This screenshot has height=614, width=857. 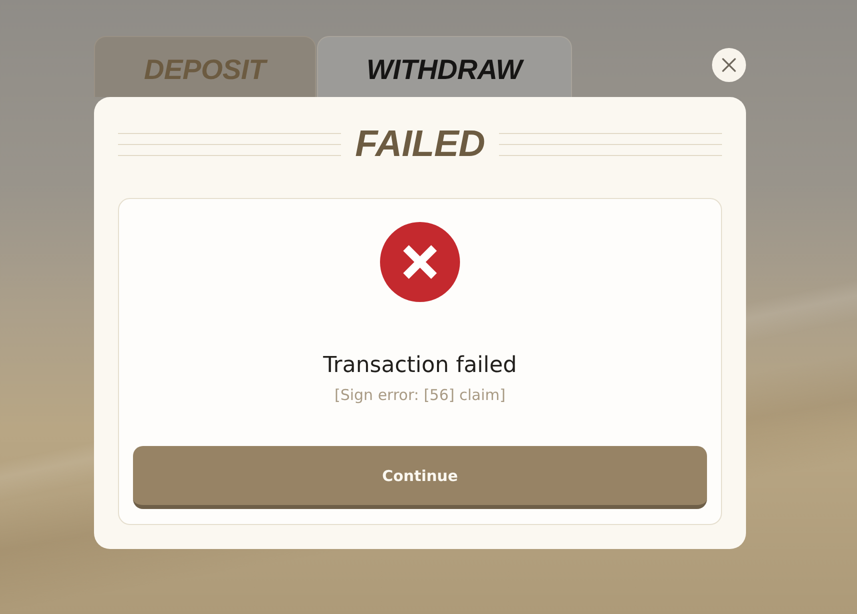 I want to click on dialog-title: FAILED, so click(x=420, y=144).